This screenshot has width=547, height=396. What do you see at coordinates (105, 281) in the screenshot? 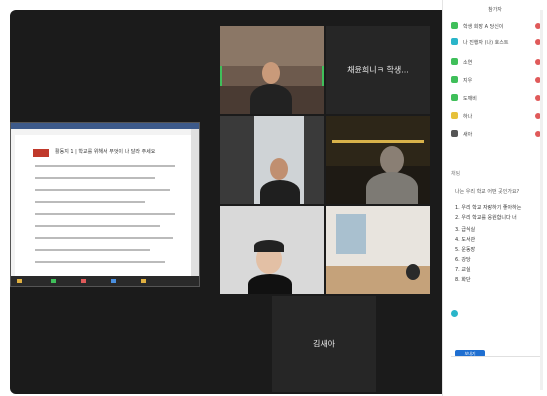
I see `document-taskbar` at bounding box center [105, 281].